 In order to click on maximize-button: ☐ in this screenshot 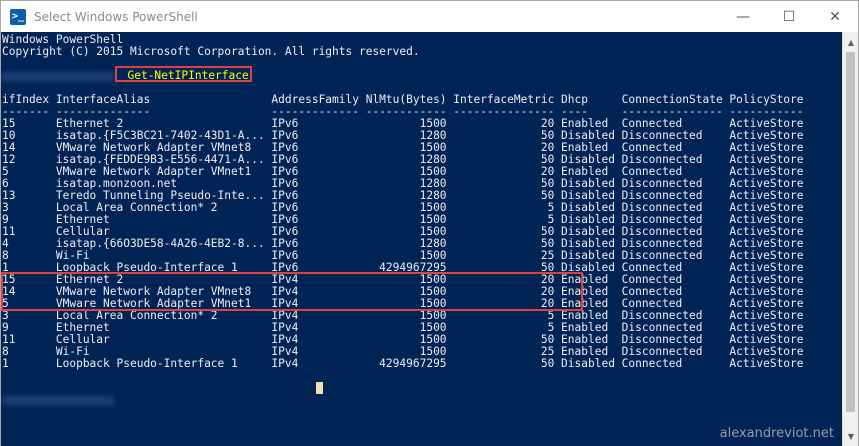, I will do `click(789, 16)`.